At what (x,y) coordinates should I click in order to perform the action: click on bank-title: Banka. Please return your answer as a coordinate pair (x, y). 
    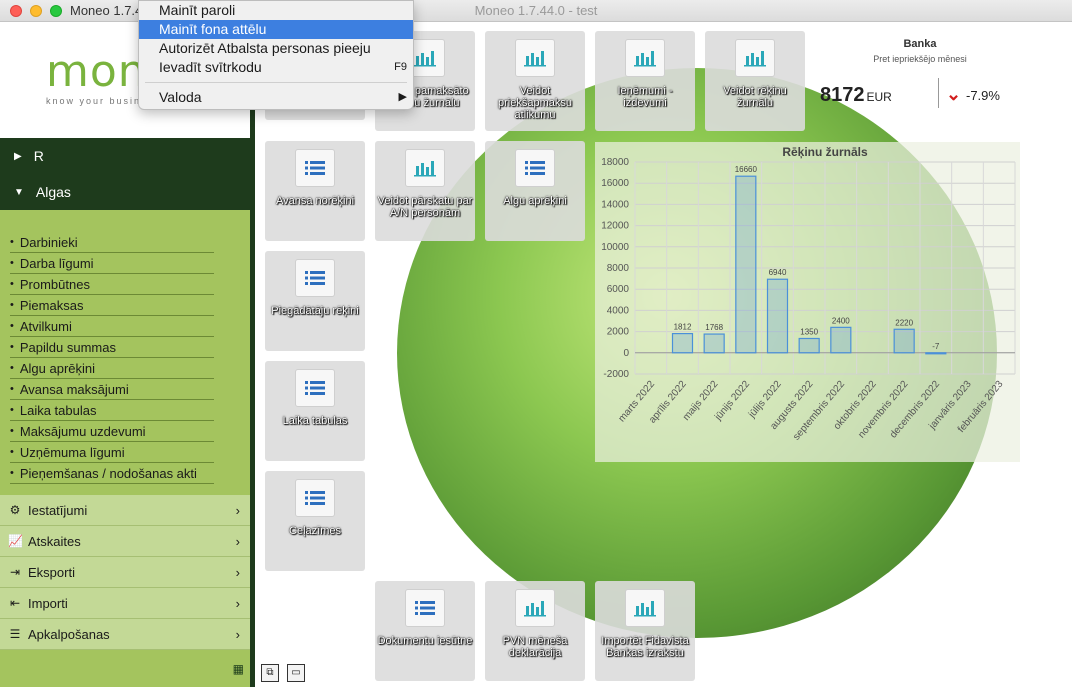
    Looking at the image, I should click on (920, 44).